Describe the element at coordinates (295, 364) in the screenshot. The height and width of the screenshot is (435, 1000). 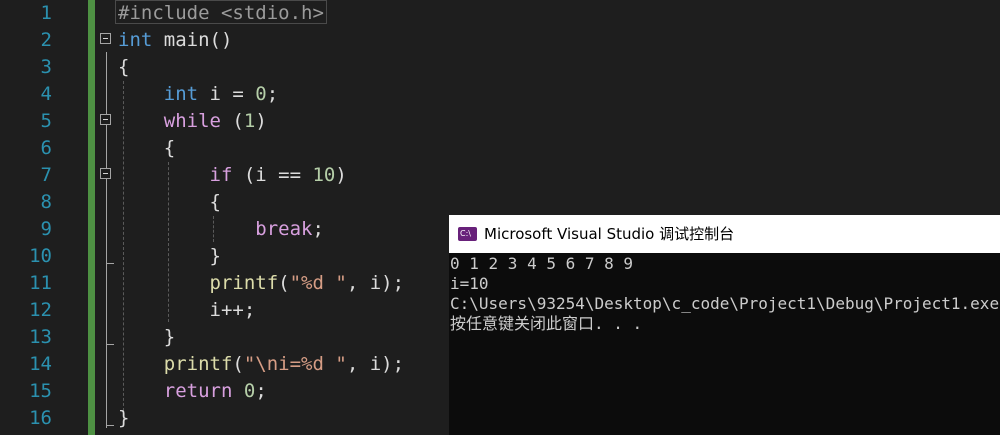
I see `code-token: "\ni=%d "` at that location.